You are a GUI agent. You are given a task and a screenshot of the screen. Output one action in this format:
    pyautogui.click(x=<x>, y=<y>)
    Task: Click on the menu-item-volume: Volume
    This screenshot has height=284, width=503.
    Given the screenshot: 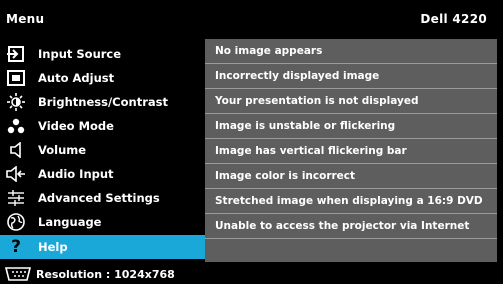 What is the action you would take?
    pyautogui.click(x=102, y=150)
    